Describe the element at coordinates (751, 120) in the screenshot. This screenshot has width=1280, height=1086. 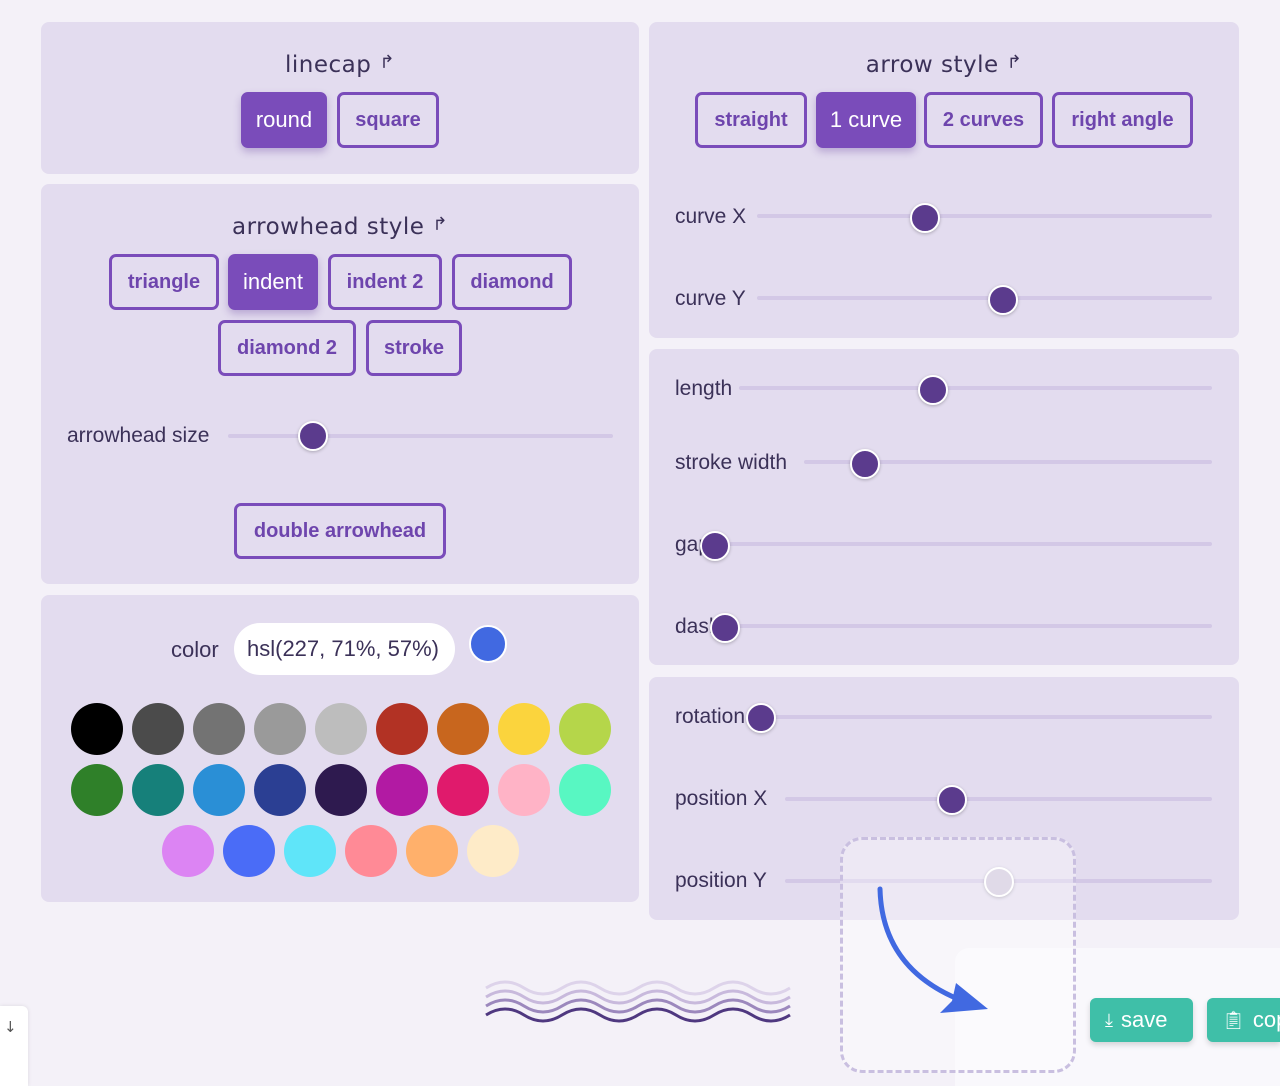
I see `arrow-straight-button: straight` at that location.